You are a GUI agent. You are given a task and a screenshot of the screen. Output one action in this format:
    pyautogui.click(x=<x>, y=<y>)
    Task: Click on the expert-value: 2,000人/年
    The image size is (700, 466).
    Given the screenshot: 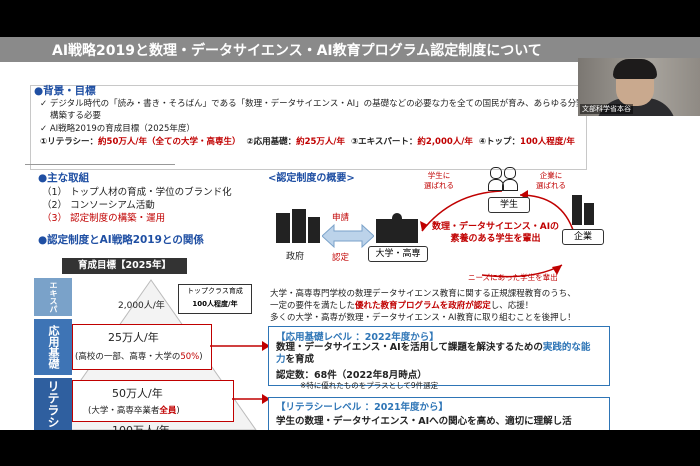 What is the action you would take?
    pyautogui.click(x=141, y=306)
    